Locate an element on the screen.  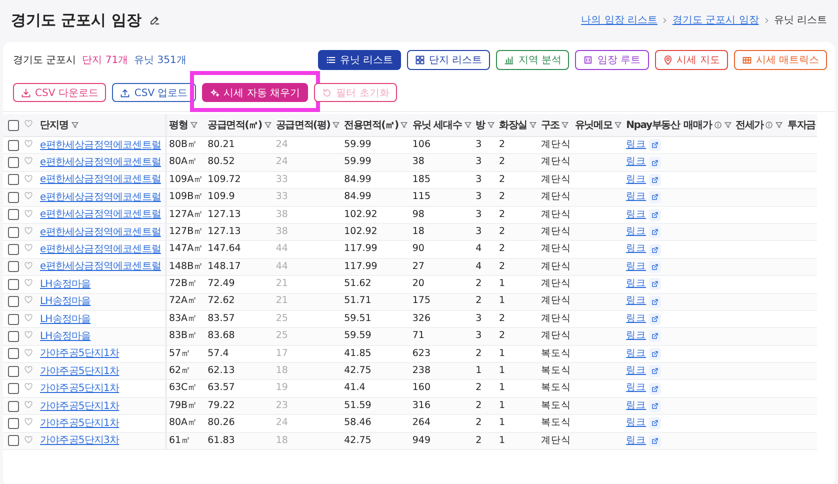
table-cell: 17 is located at coordinates (282, 353).